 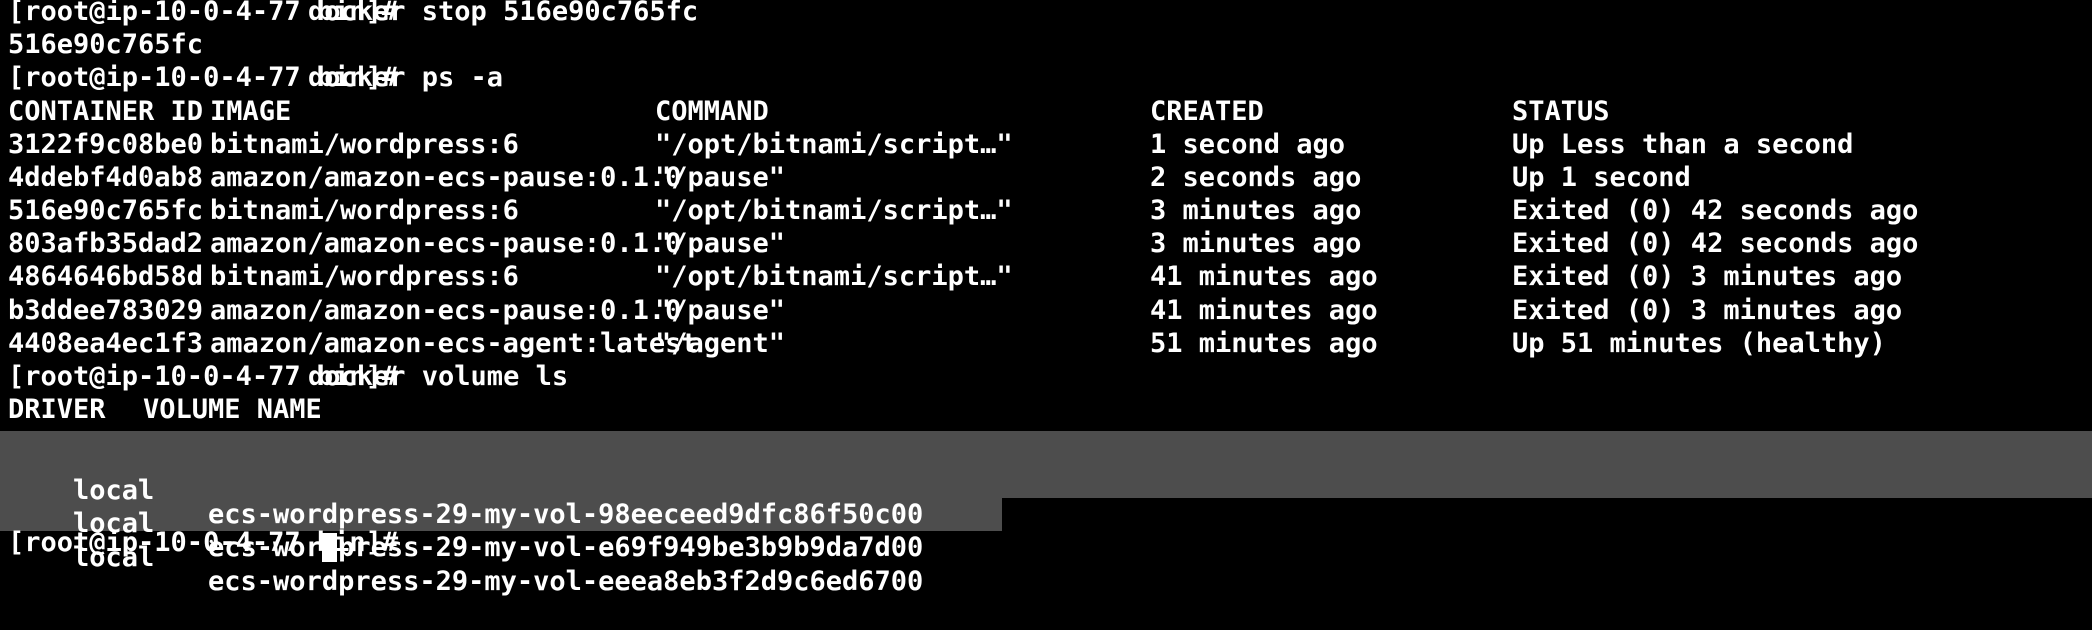 I want to click on command-docker-stop: docker stop 516e90c765fc, so click(x=503, y=13).